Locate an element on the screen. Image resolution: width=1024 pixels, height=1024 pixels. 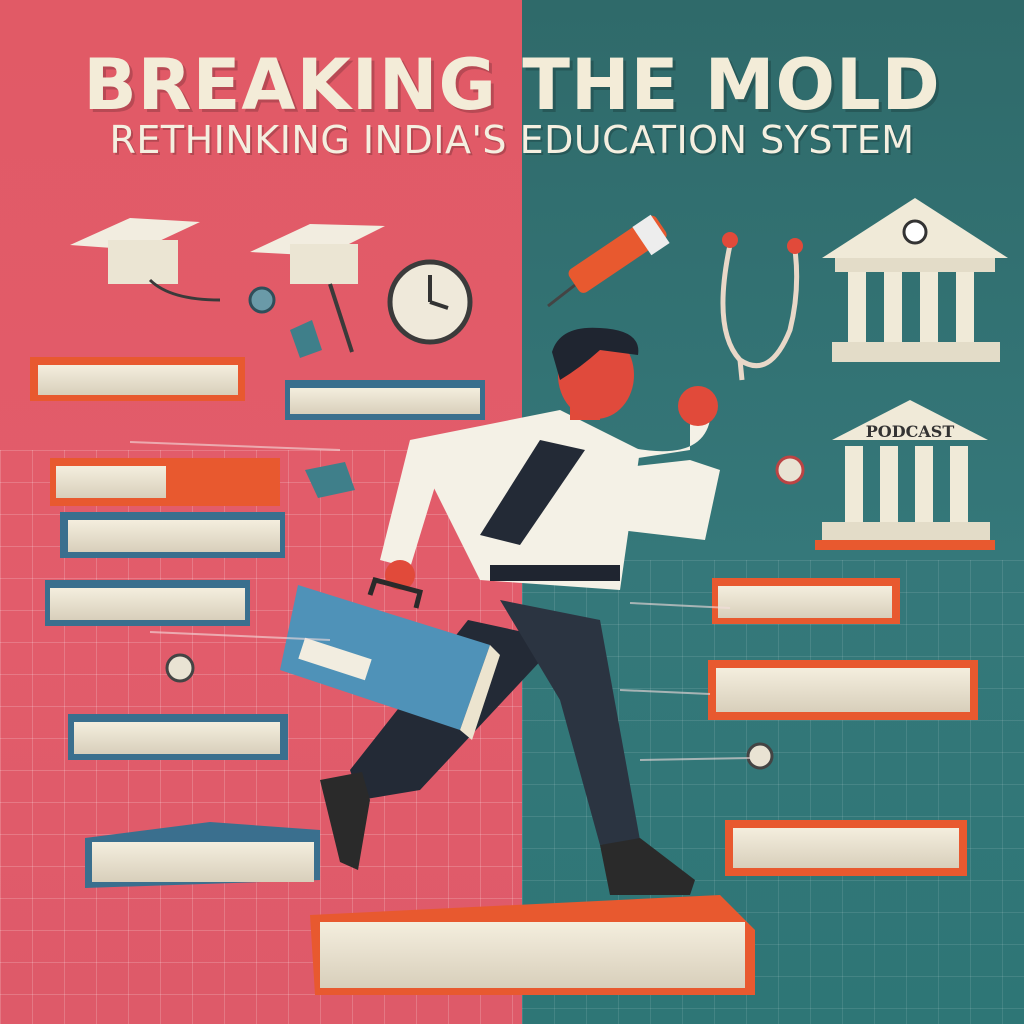
book-stack-right is located at coordinates (843, 727).